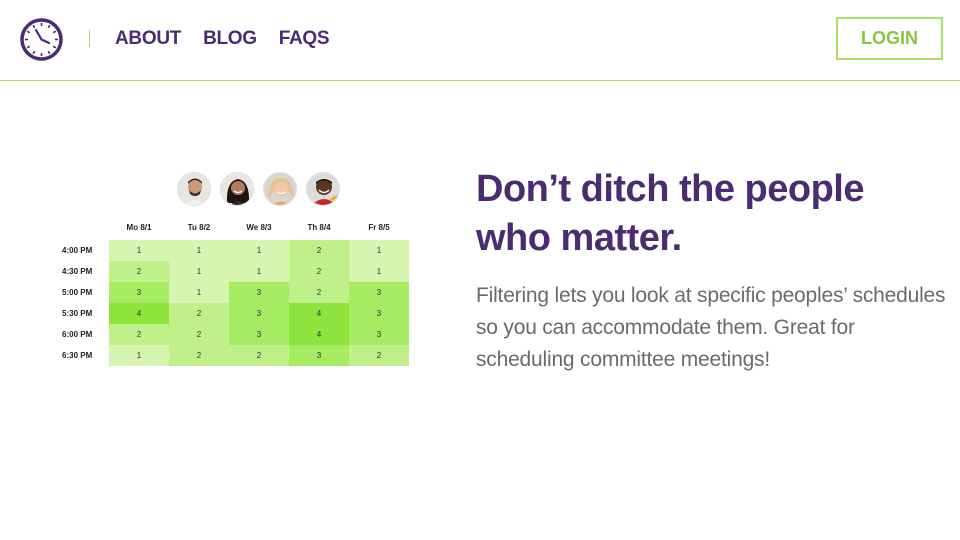  I want to click on table-row: 4:00 PM 1 1 1 2 1, so click(233, 250).